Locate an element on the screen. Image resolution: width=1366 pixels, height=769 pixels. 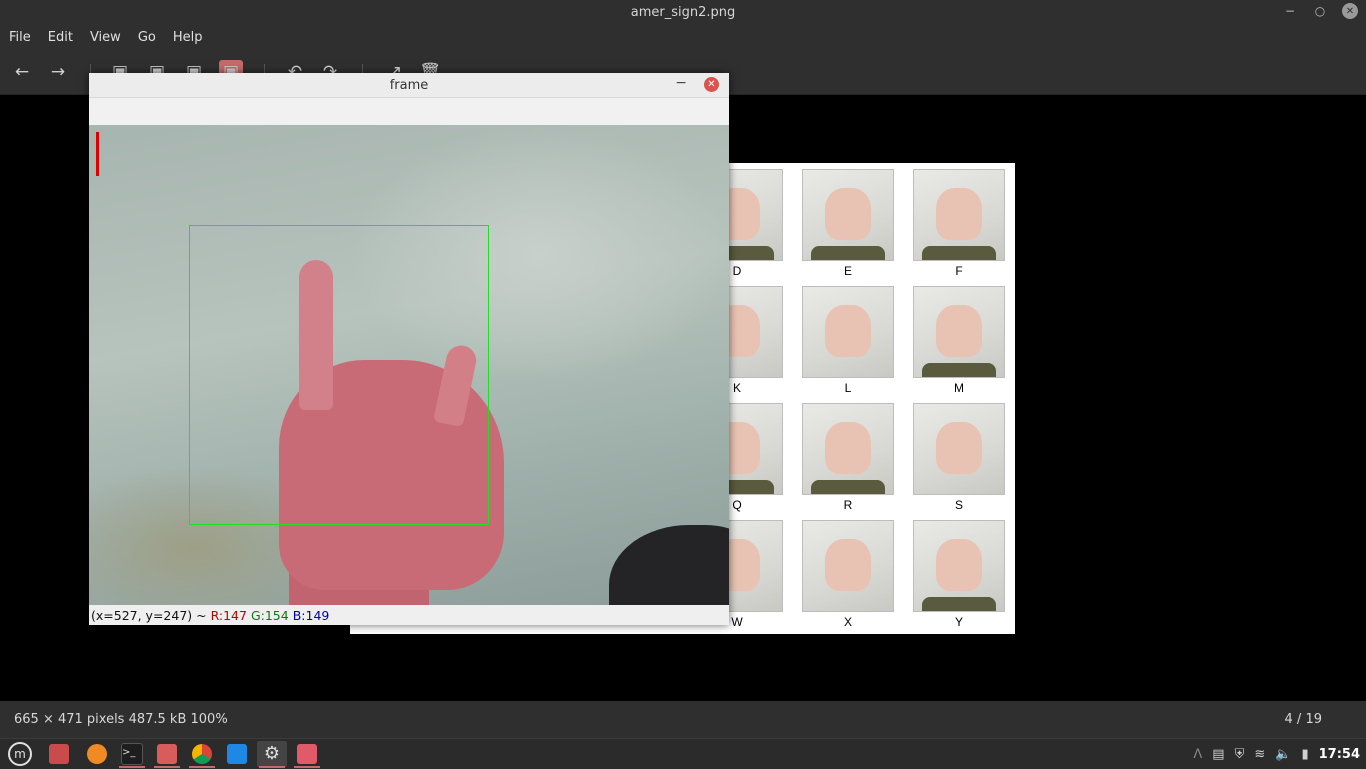
mint-logo-icon: m is located at coordinates (20, 754).